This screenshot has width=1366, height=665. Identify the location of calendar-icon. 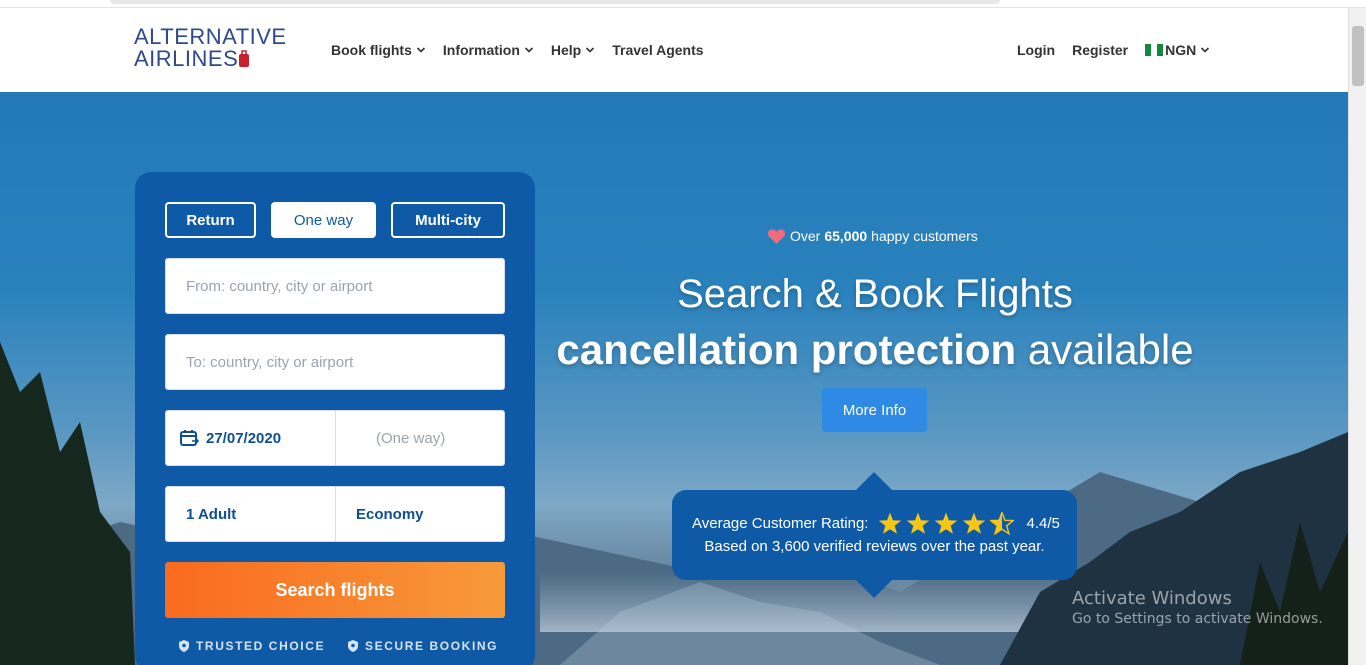
(190, 438).